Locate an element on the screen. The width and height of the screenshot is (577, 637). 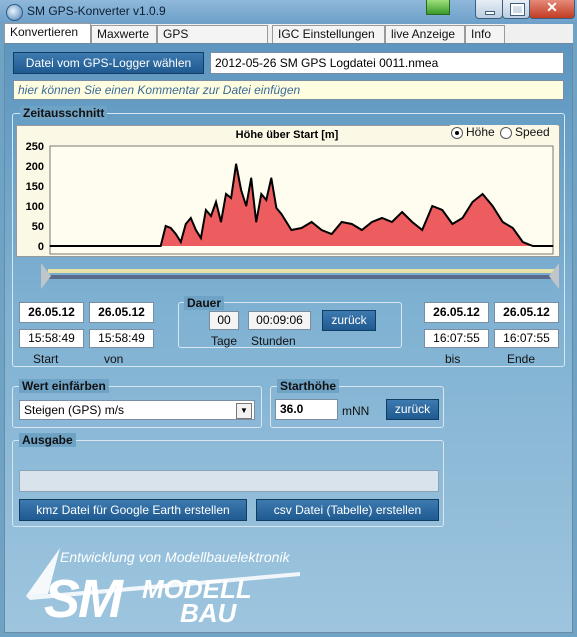
logo-sm: SM is located at coordinates (83, 599).